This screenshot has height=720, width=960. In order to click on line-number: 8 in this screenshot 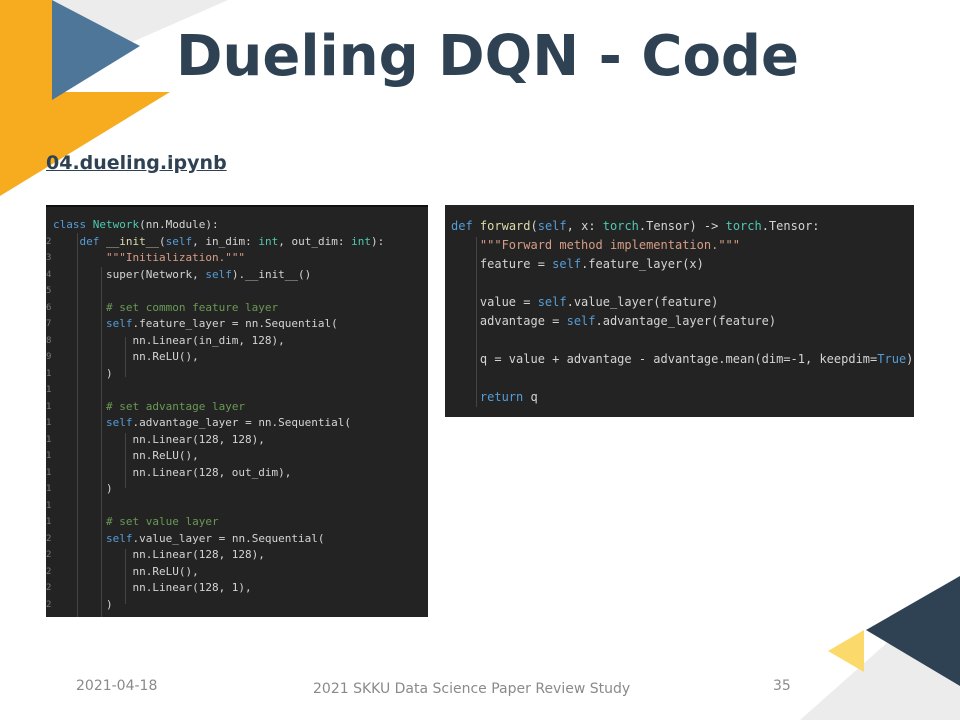, I will do `click(49, 340)`.